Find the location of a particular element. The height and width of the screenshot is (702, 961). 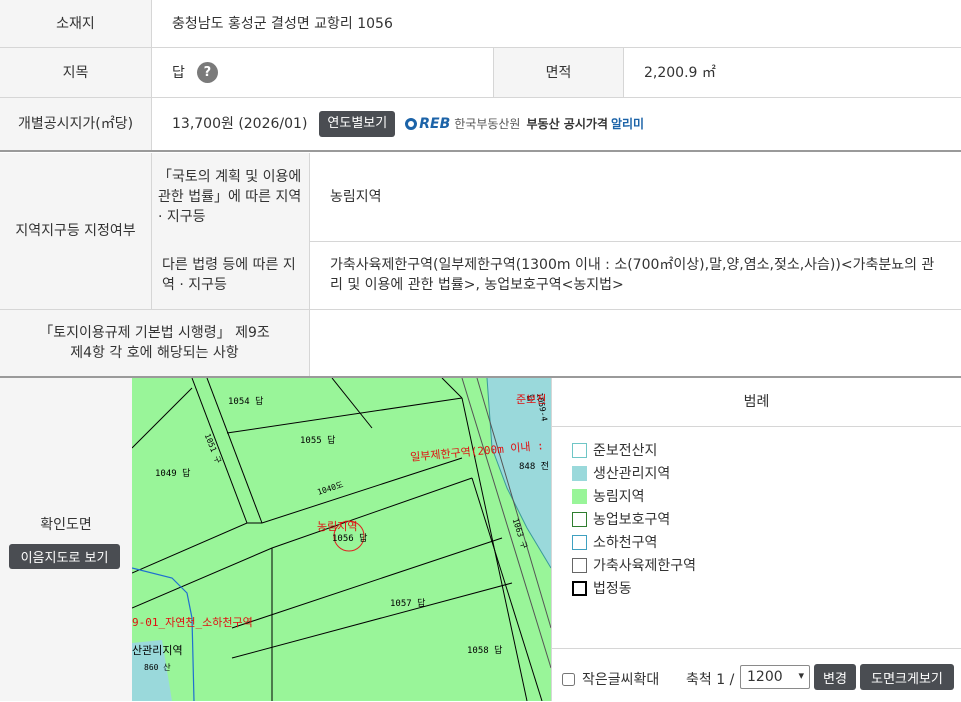

area-label: 면적 is located at coordinates (559, 72).